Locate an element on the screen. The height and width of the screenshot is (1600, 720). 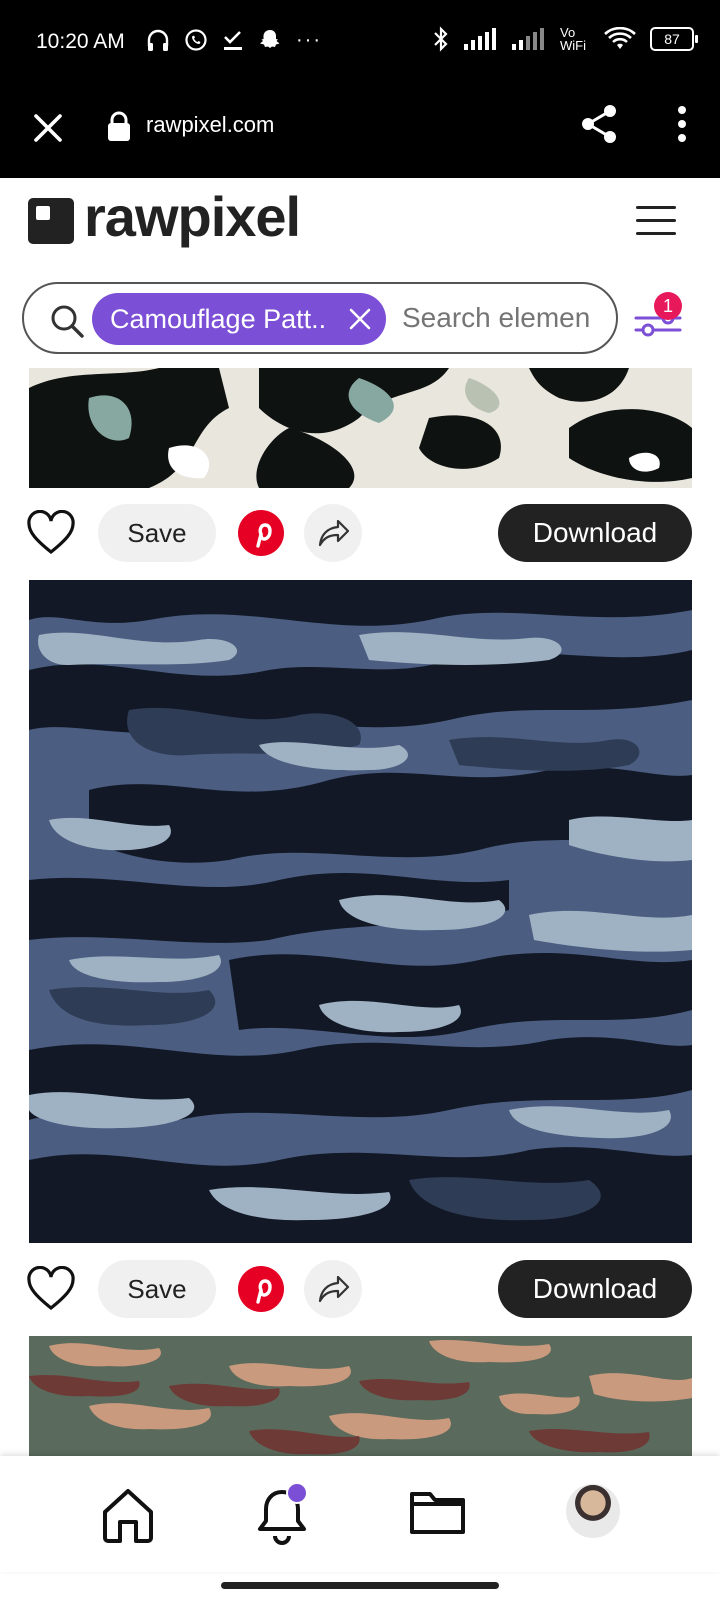
search-chip: Camouflage Patt.. is located at coordinates (239, 319).